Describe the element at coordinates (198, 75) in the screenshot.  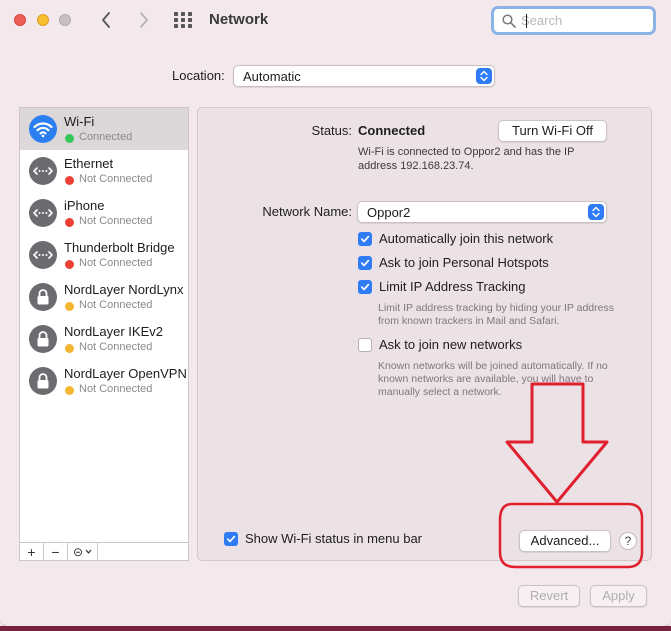
I see `location-label: Location:` at that location.